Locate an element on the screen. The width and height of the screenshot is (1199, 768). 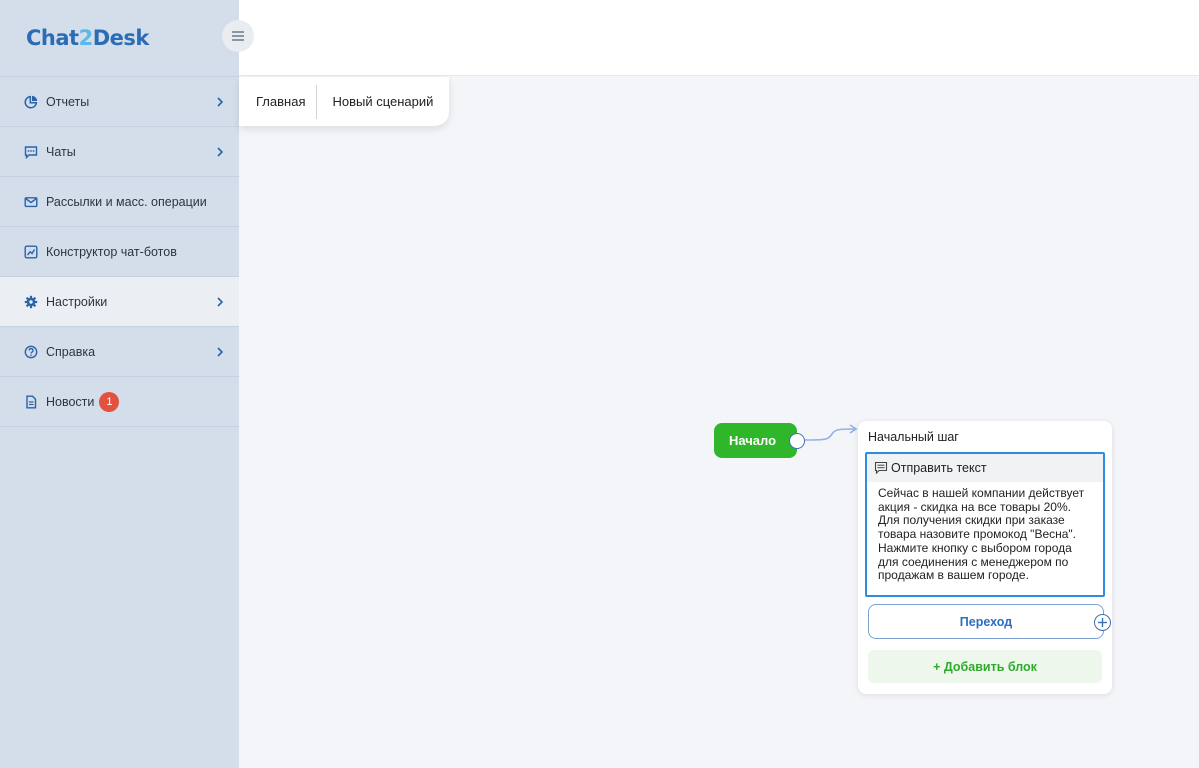
news-count-badge: 1 is located at coordinates (109, 401).